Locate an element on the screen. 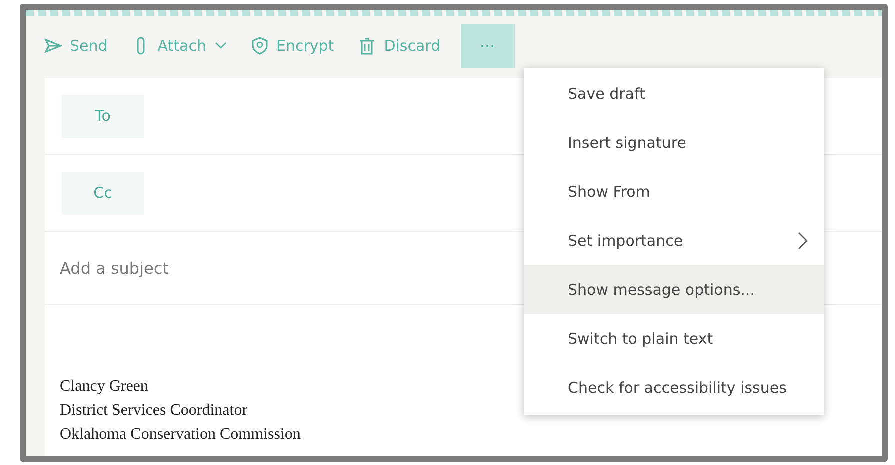 This screenshot has height=465, width=895. signature-line: Clancy Green is located at coordinates (104, 387).